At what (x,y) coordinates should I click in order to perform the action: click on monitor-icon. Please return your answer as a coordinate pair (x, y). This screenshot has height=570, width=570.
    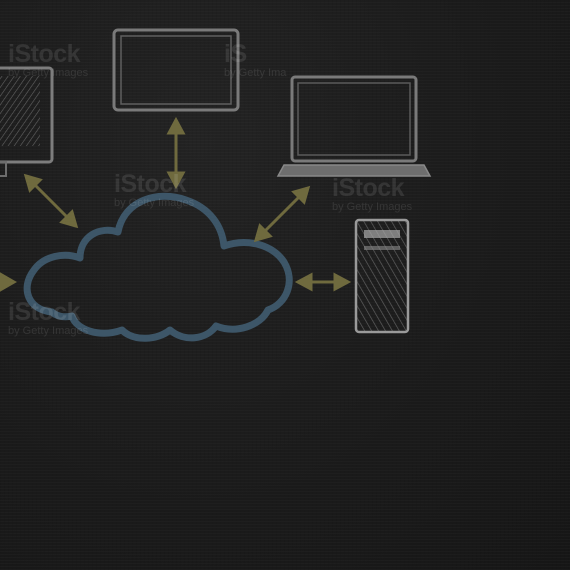
    Looking at the image, I should click on (27, 121).